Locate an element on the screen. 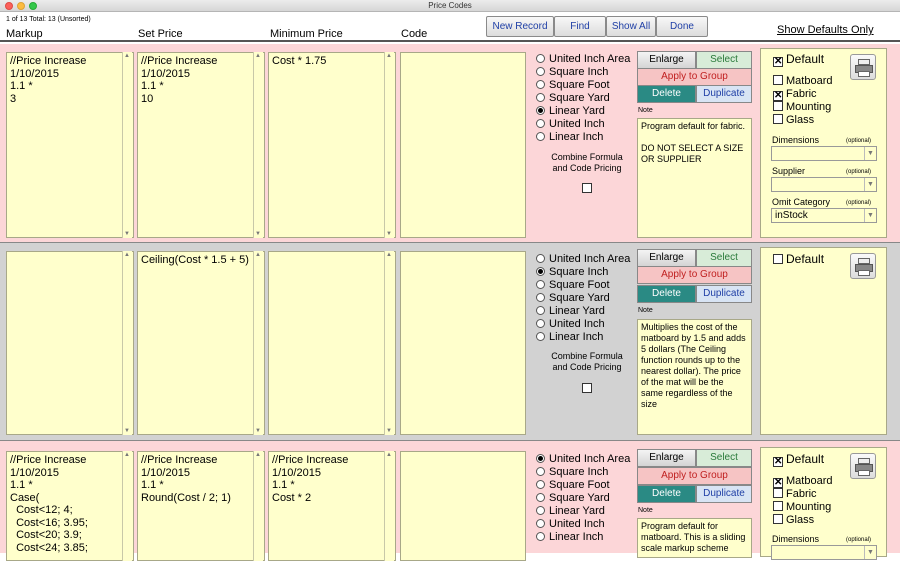 The height and width of the screenshot is (561, 900). matboard-checkbox: Matboard is located at coordinates (802, 81).